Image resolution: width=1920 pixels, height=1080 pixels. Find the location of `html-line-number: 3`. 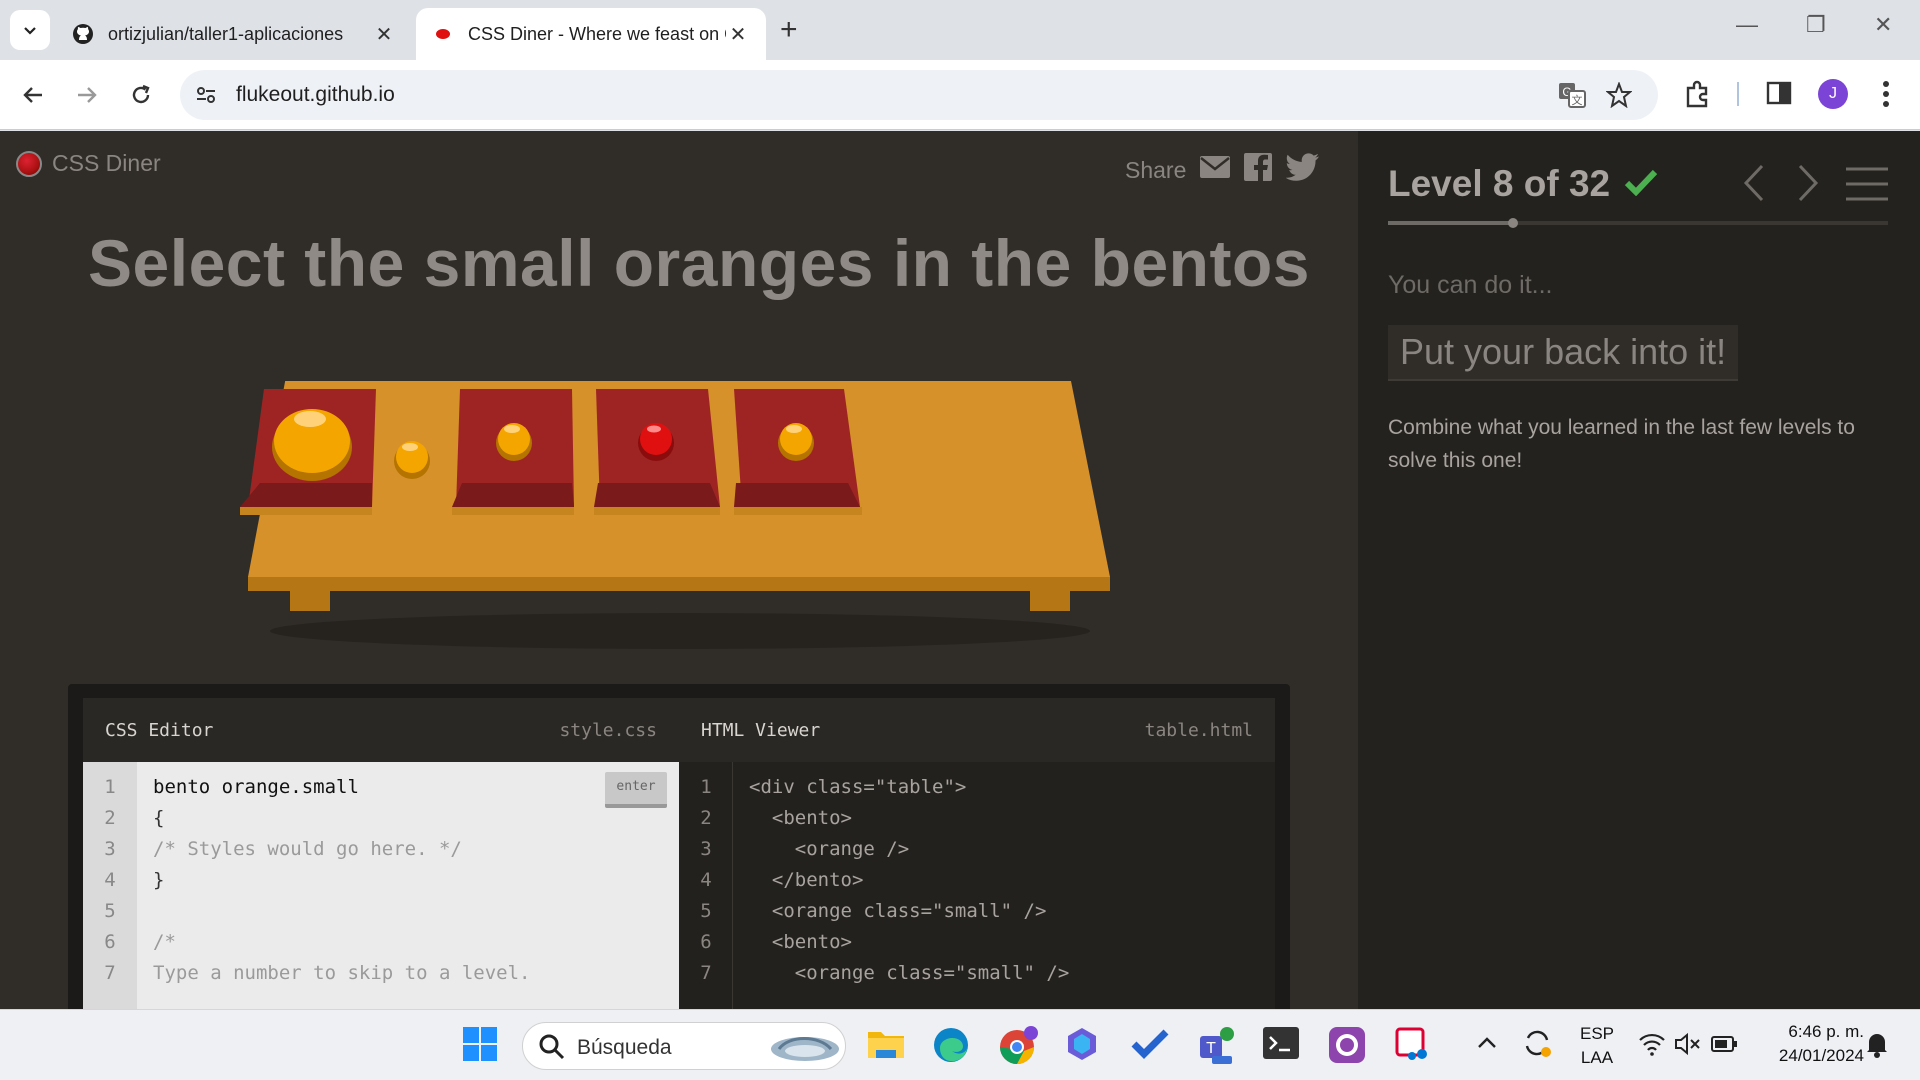

html-line-number: 3 is located at coordinates (706, 849).